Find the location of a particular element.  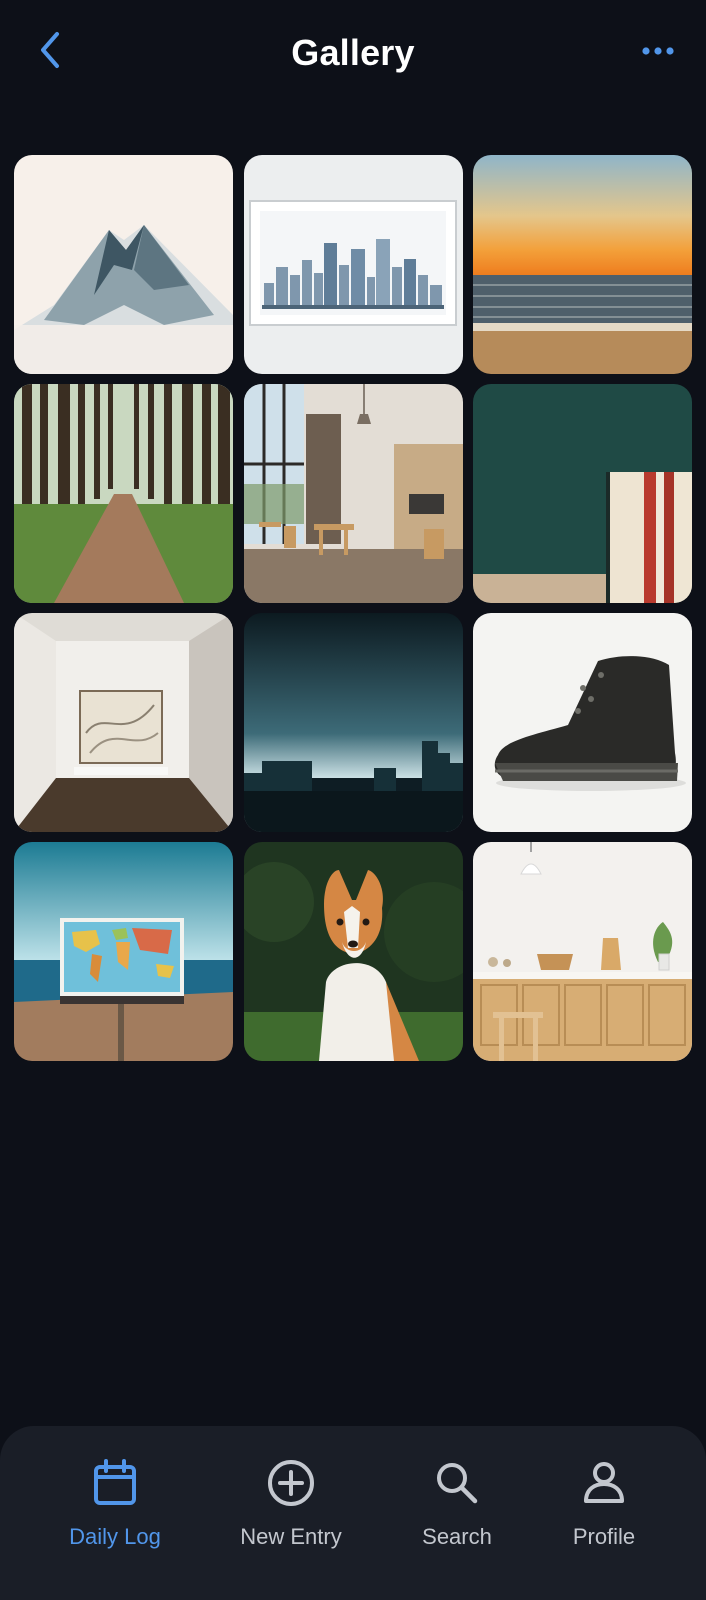

user-icon is located at coordinates (604, 1483).